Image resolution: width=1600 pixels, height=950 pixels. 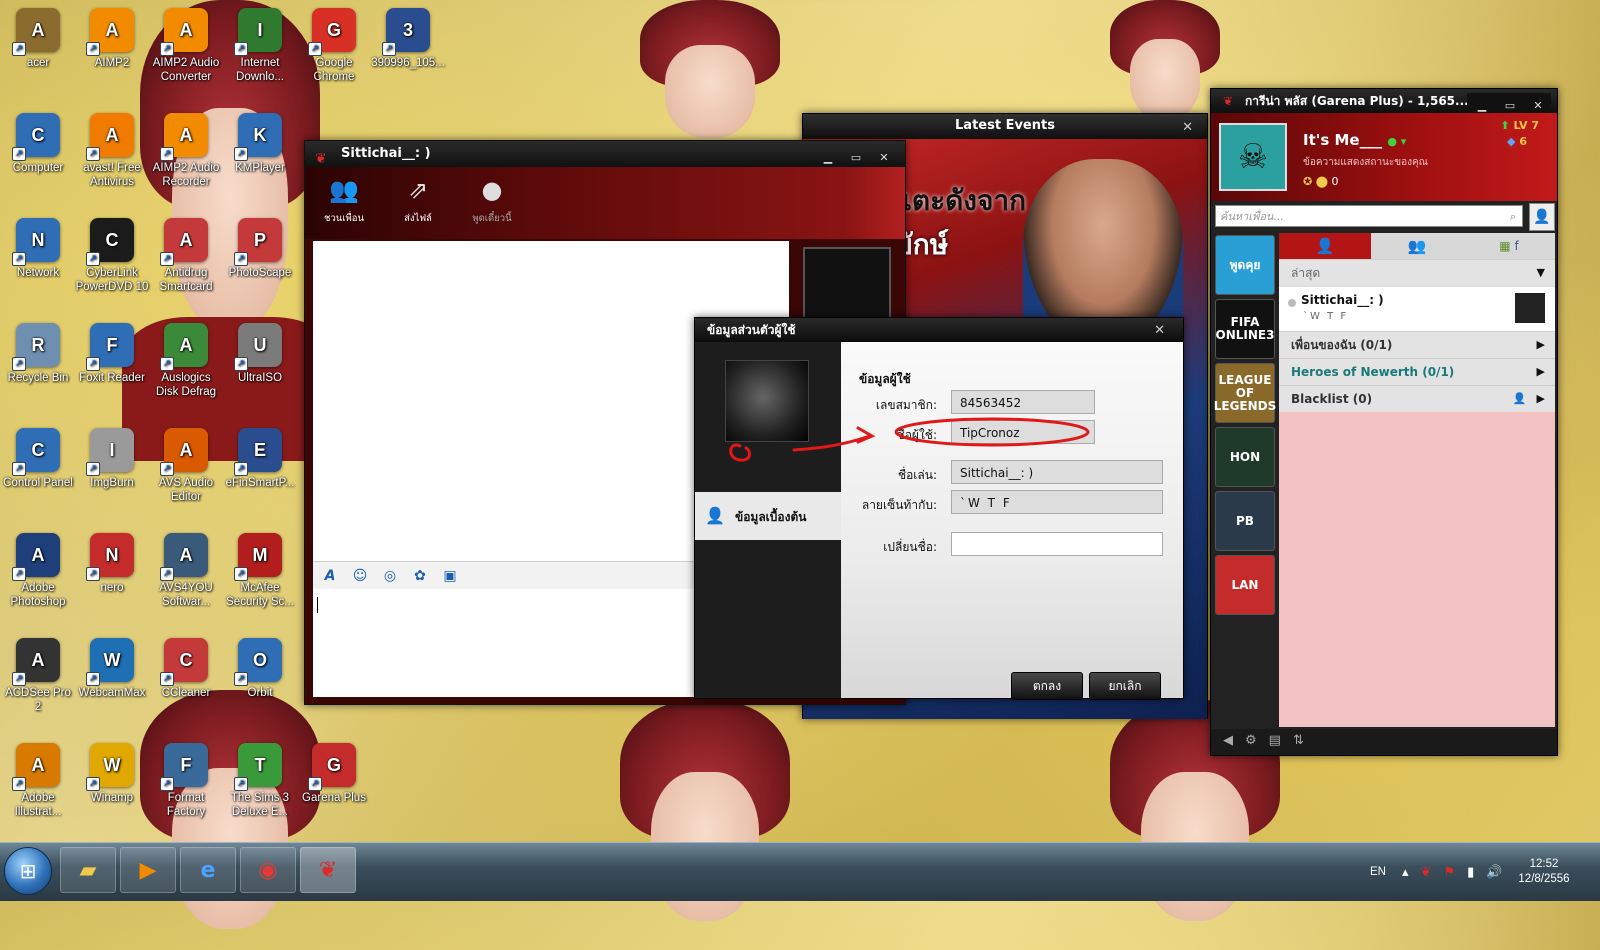 What do you see at coordinates (1325, 246) in the screenshot?
I see `tab-friends: 👤` at bounding box center [1325, 246].